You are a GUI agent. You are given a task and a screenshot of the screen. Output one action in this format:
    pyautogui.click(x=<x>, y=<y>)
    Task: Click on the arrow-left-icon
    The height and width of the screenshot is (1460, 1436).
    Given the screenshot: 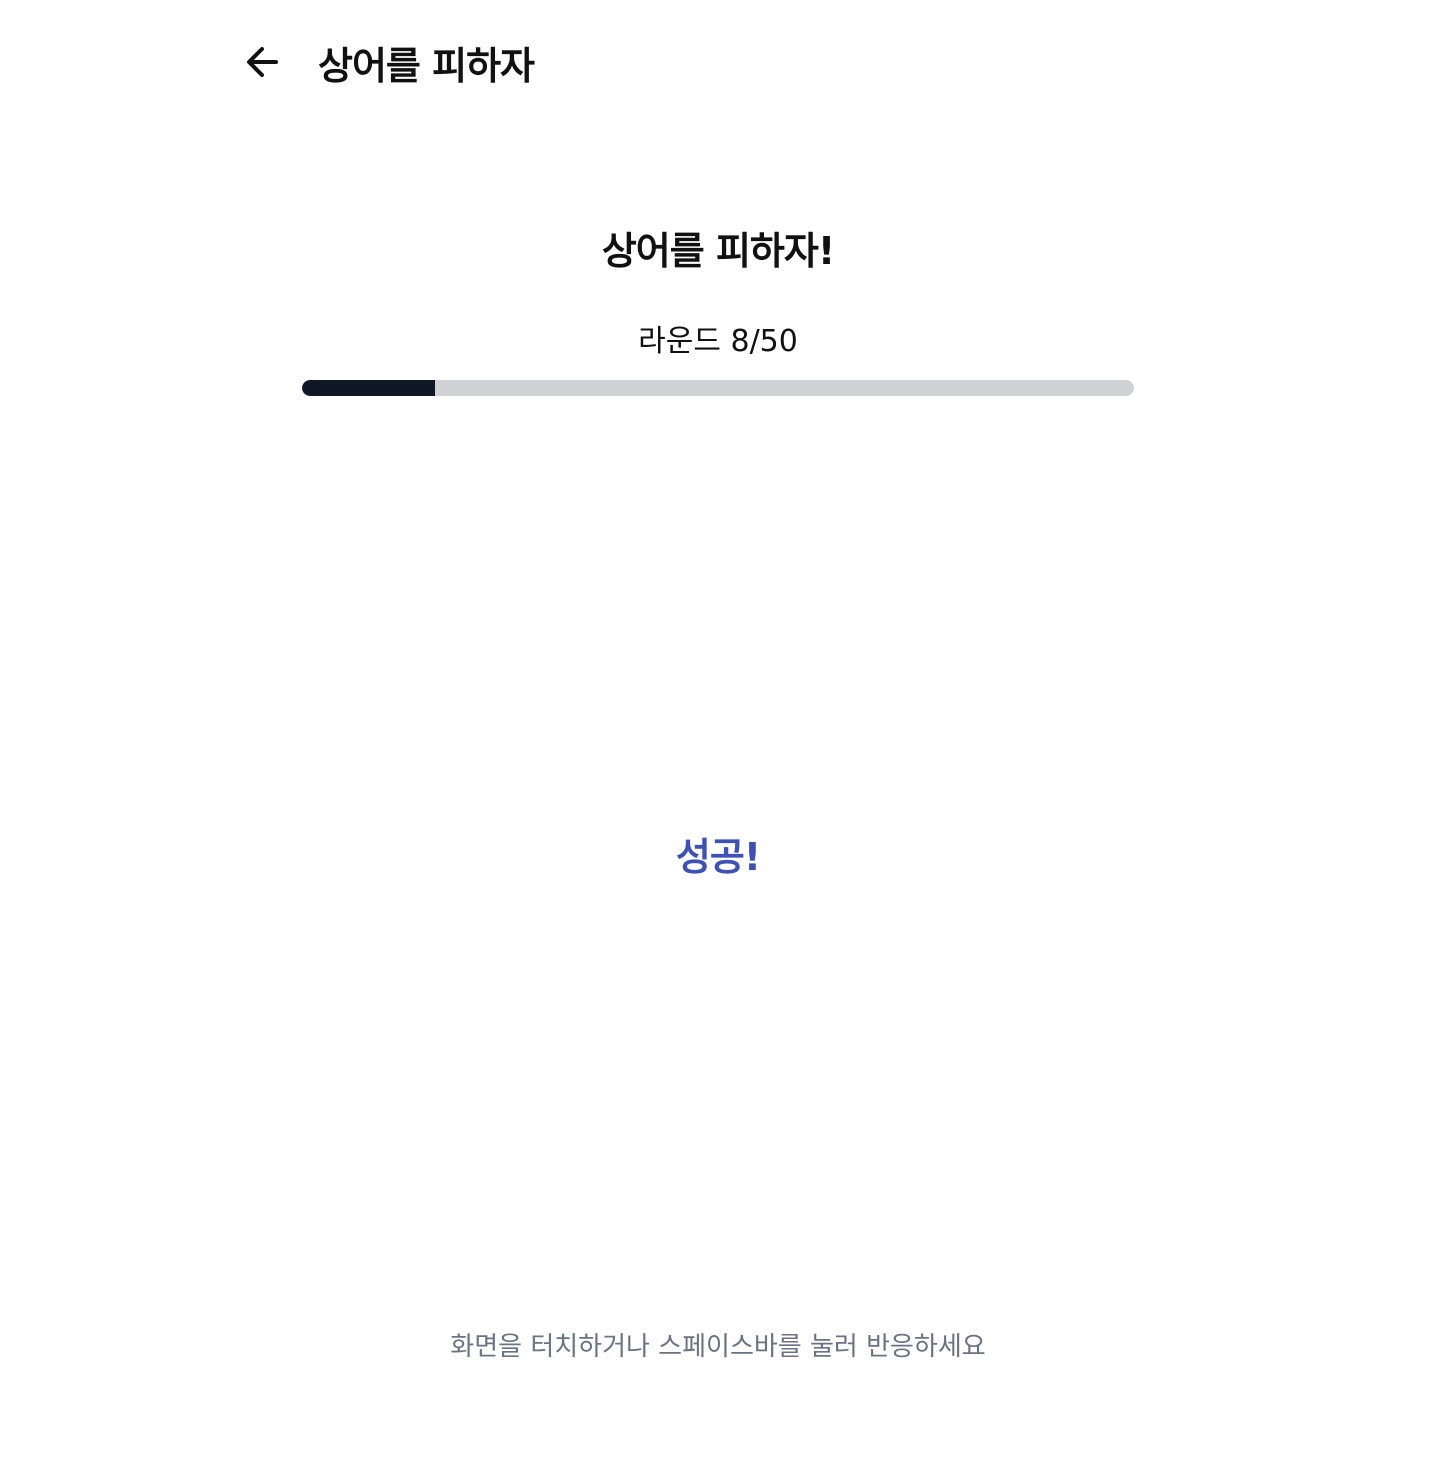 What is the action you would take?
    pyautogui.click(x=262, y=62)
    